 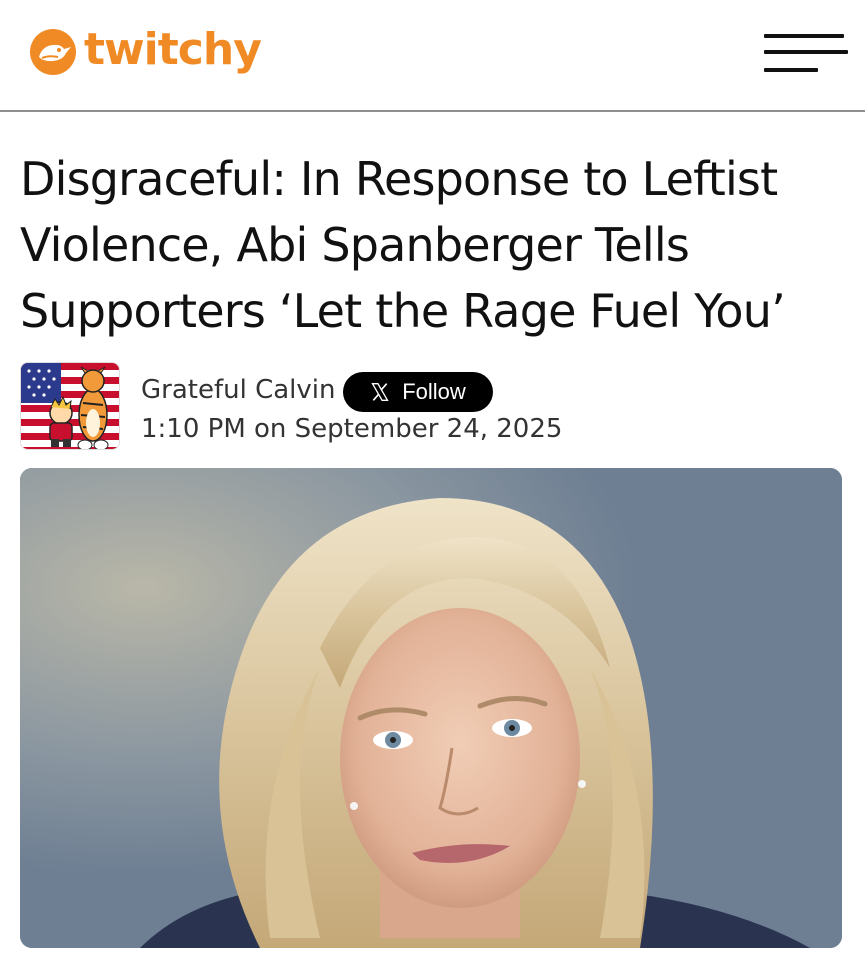 I want to click on follow-button-label: Follow, so click(x=434, y=391).